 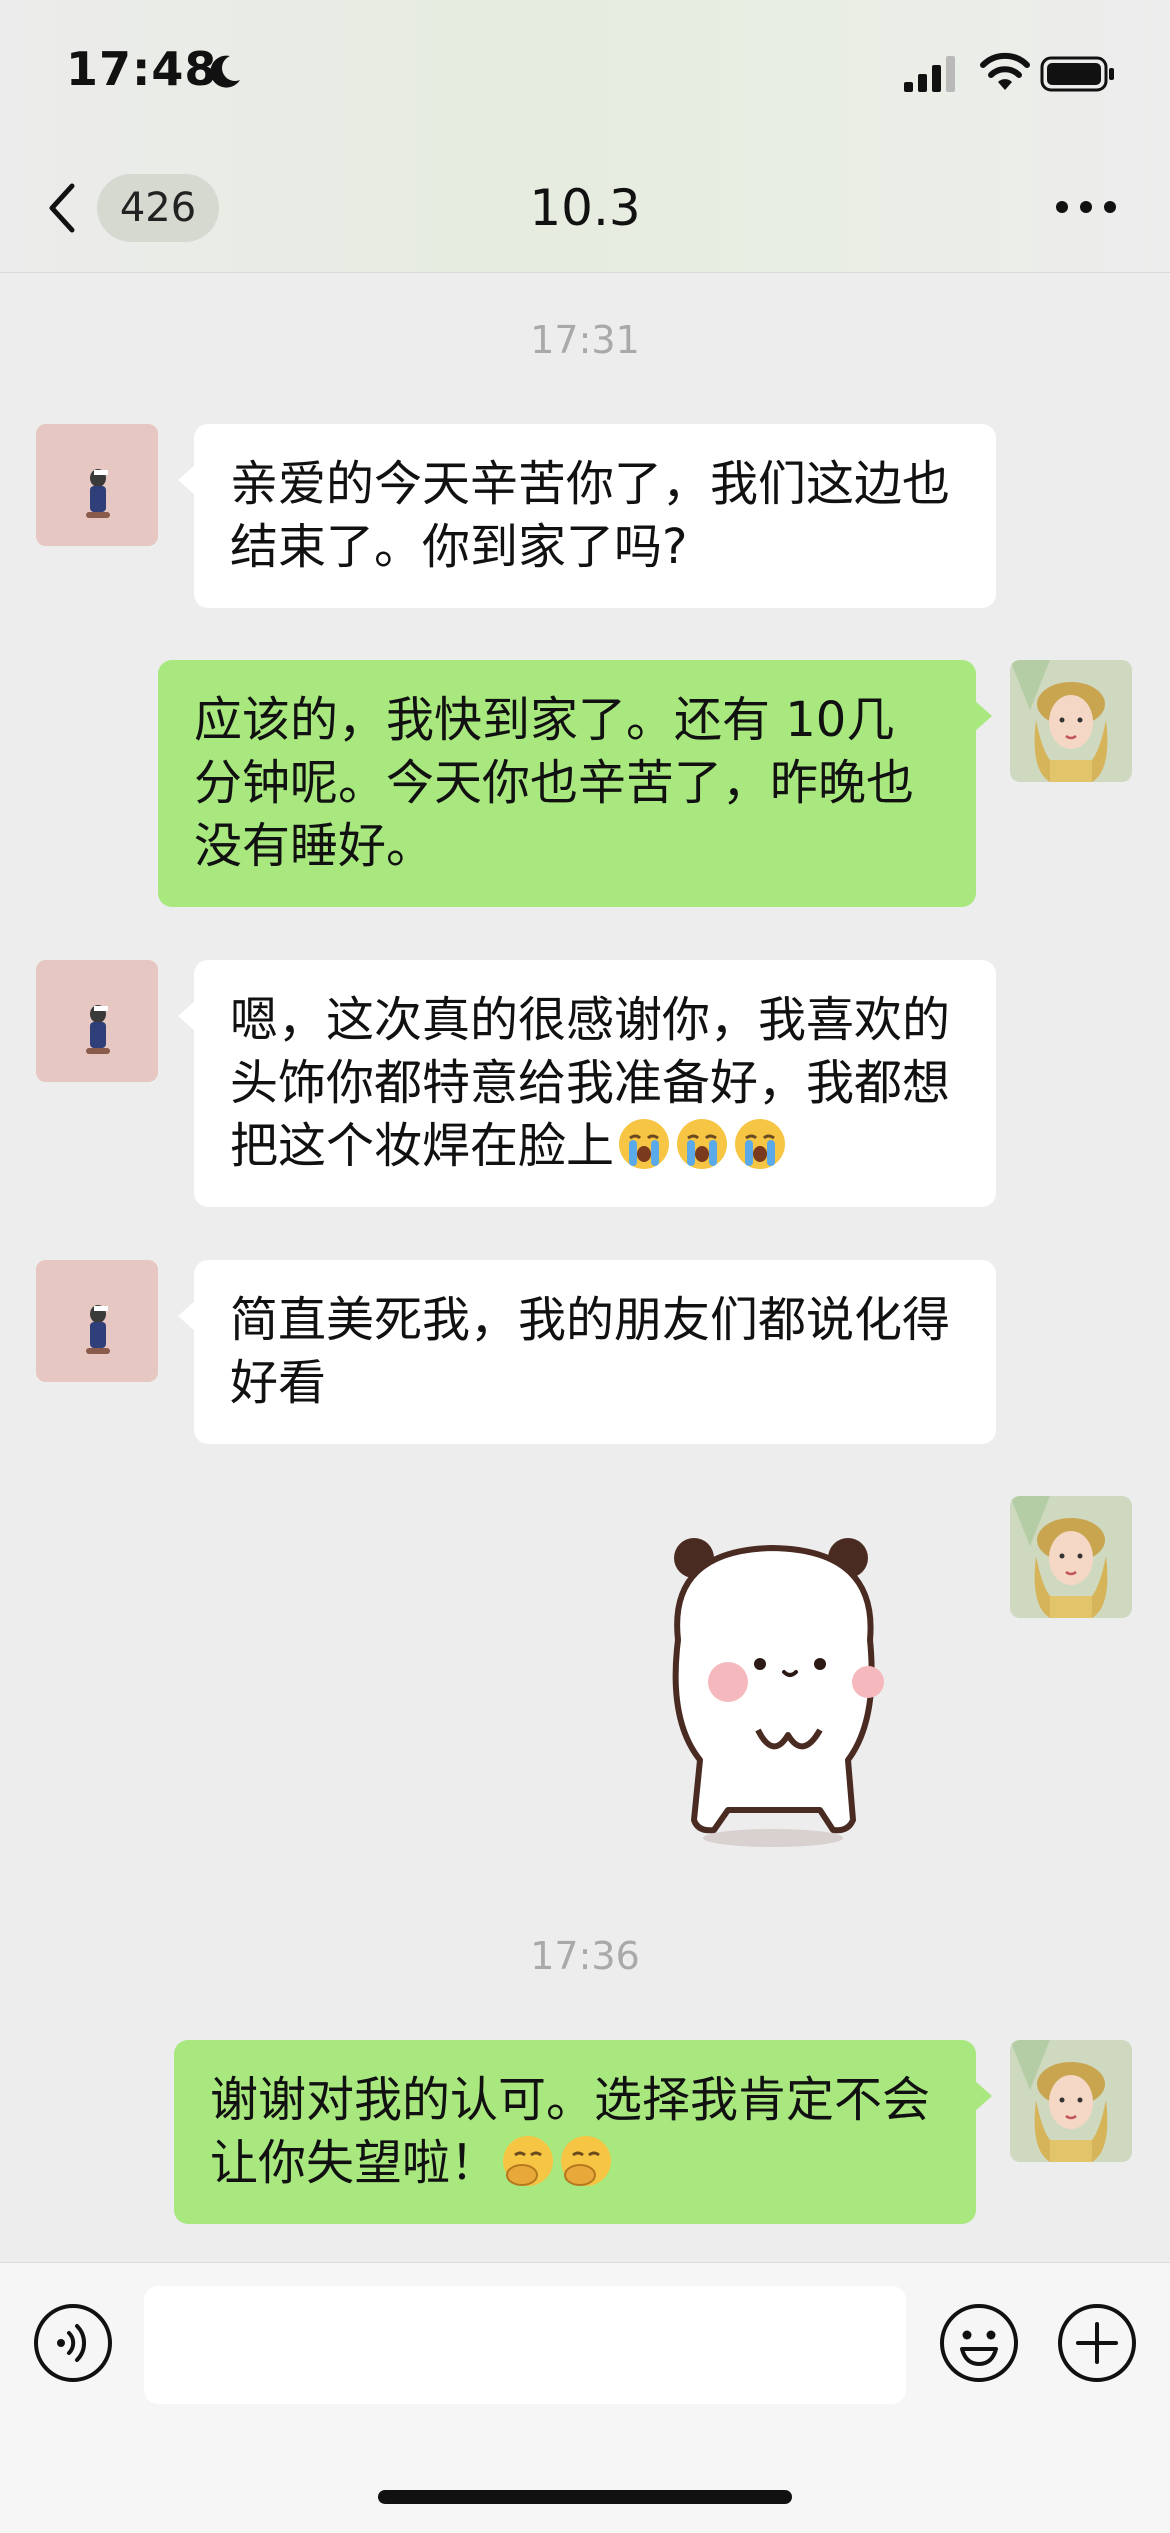 I want to click on voice-input-button, so click(x=73, y=2343).